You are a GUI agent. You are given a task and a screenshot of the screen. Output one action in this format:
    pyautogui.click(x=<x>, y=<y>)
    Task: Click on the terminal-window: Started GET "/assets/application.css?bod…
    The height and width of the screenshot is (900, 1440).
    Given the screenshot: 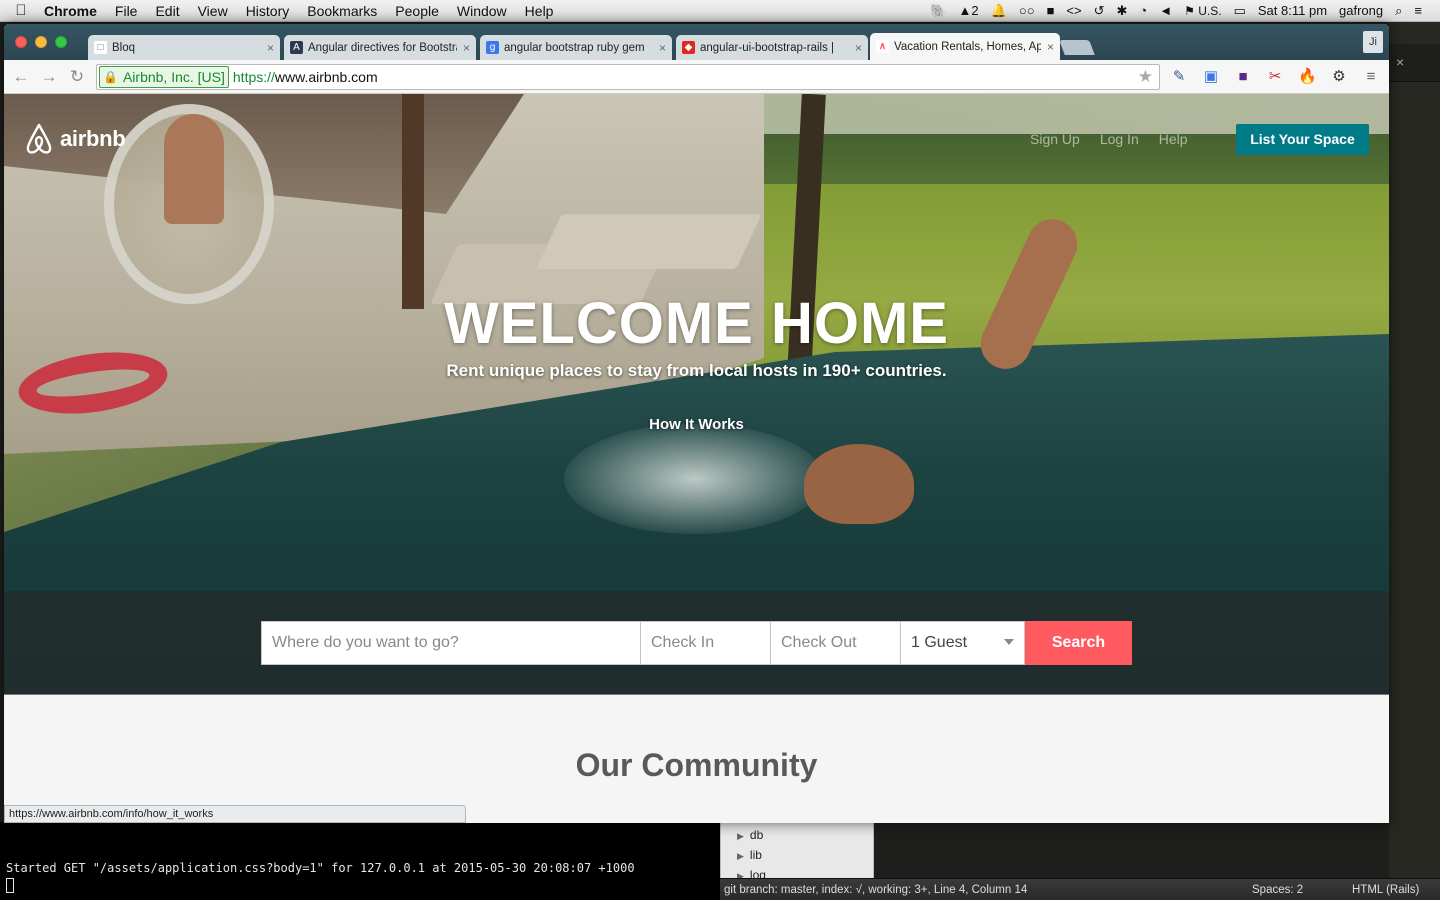 What is the action you would take?
    pyautogui.click(x=360, y=861)
    